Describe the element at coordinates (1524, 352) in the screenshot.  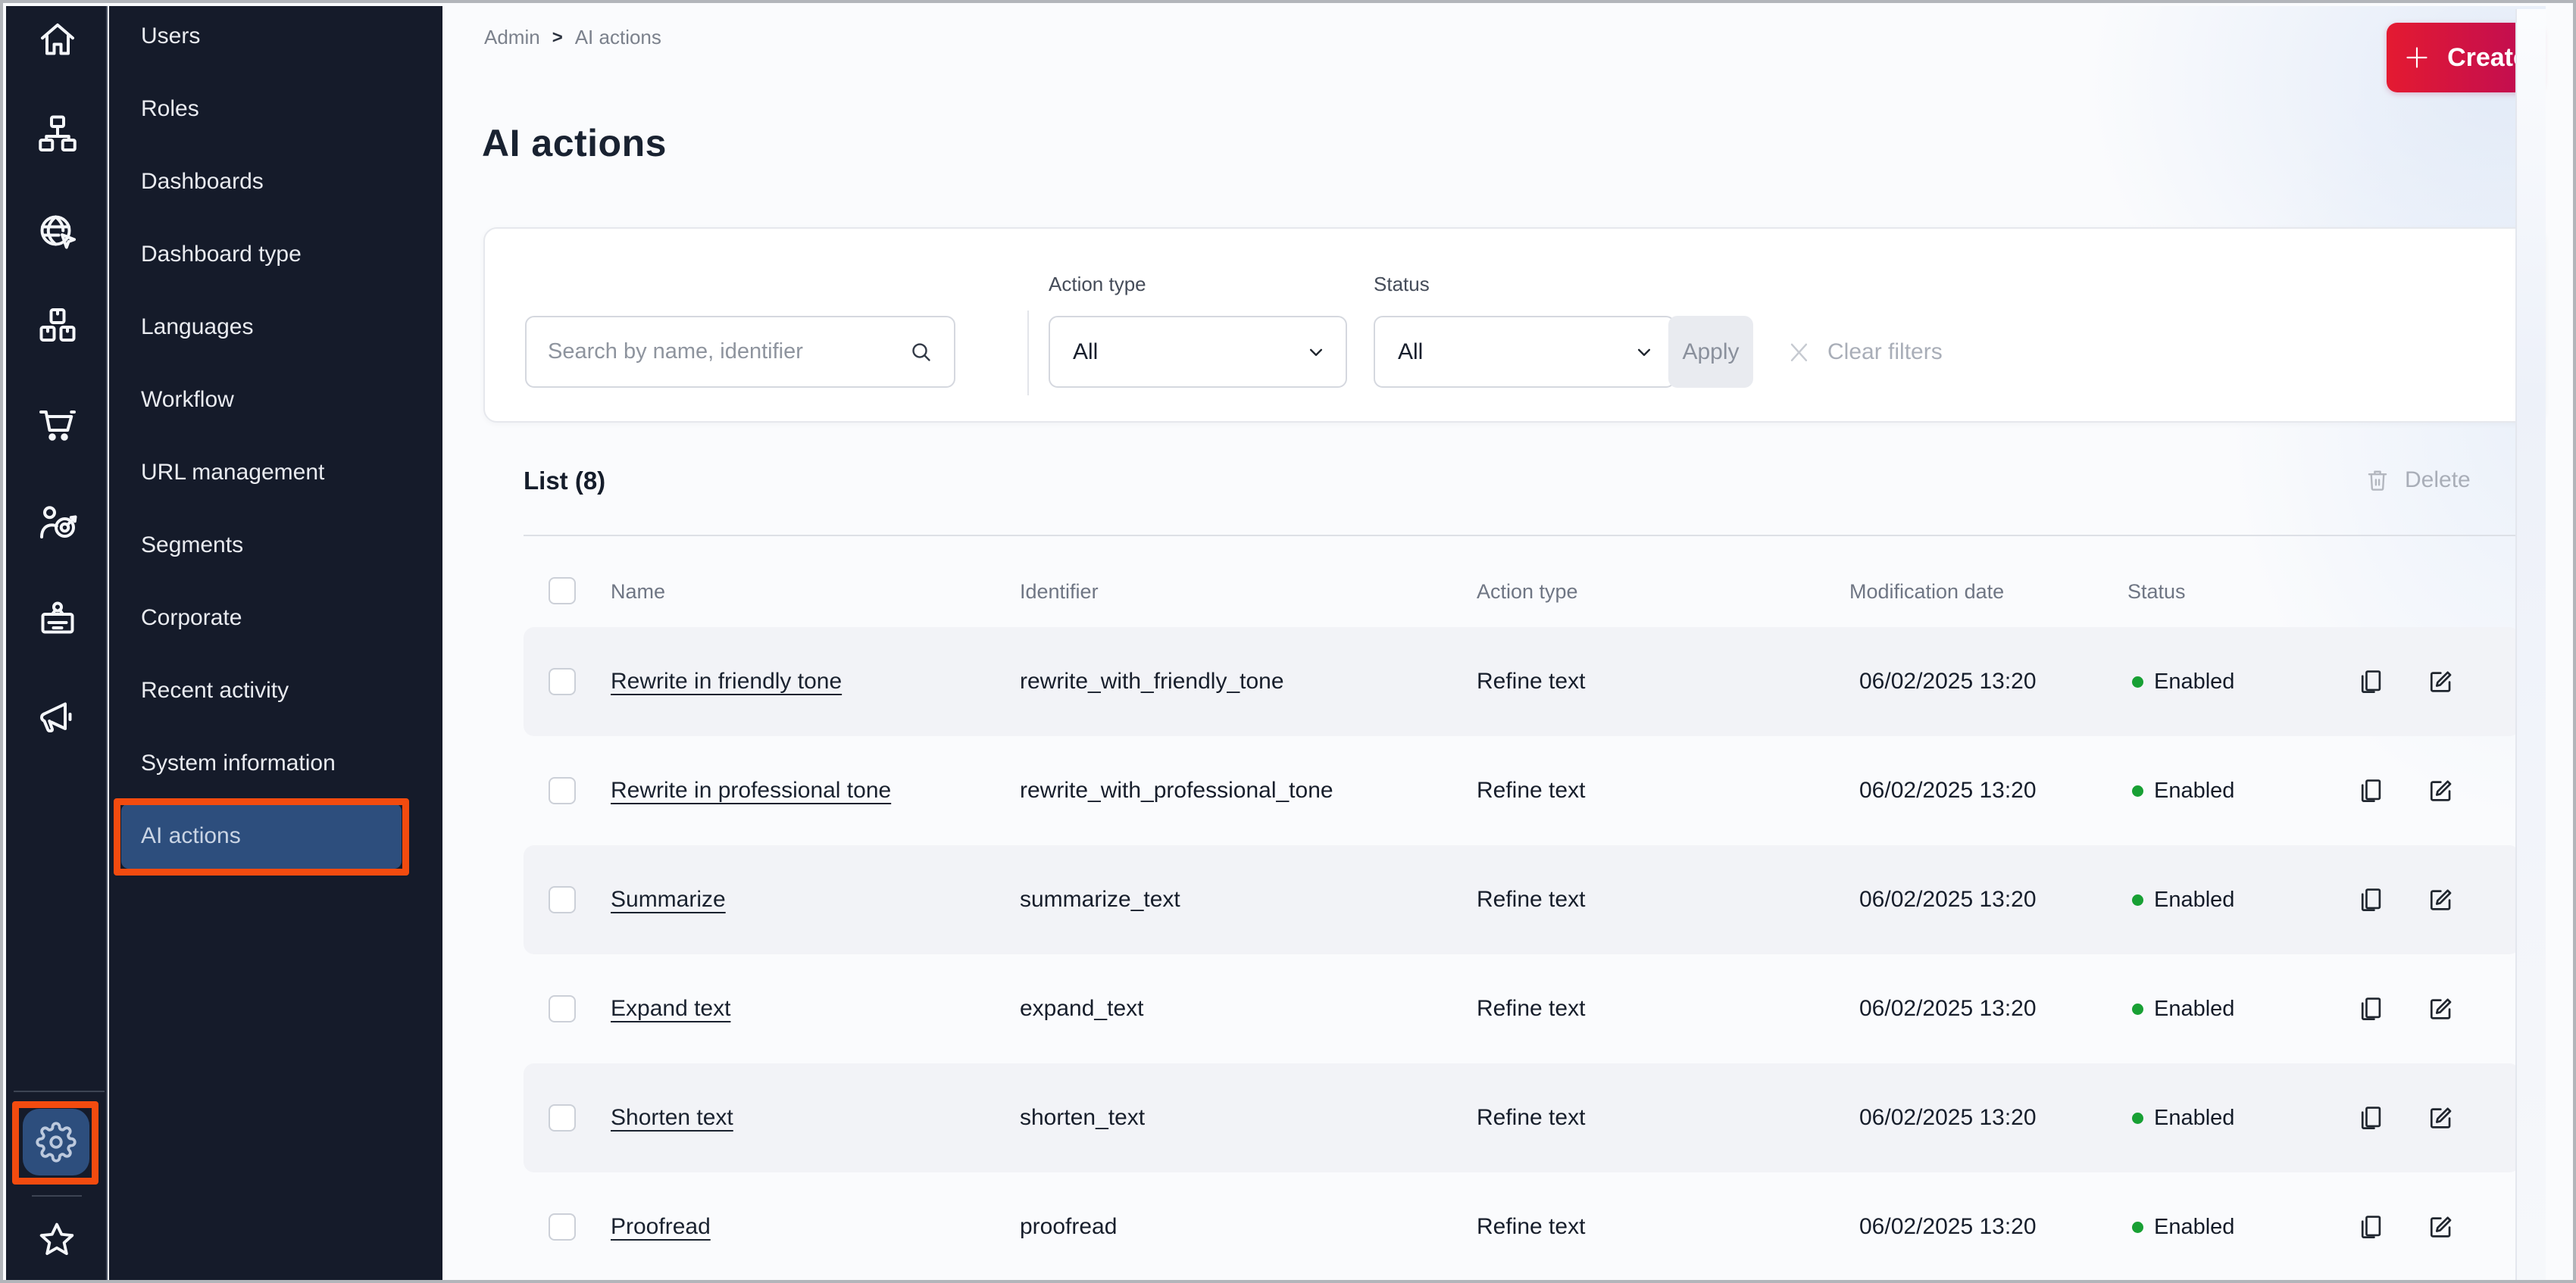
I see `status-dropdown: All` at that location.